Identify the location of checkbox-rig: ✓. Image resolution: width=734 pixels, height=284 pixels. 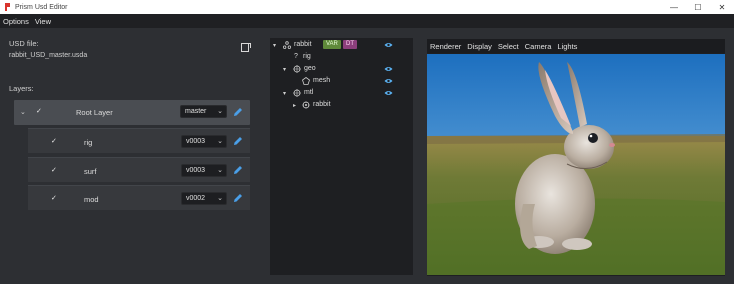
(54, 141).